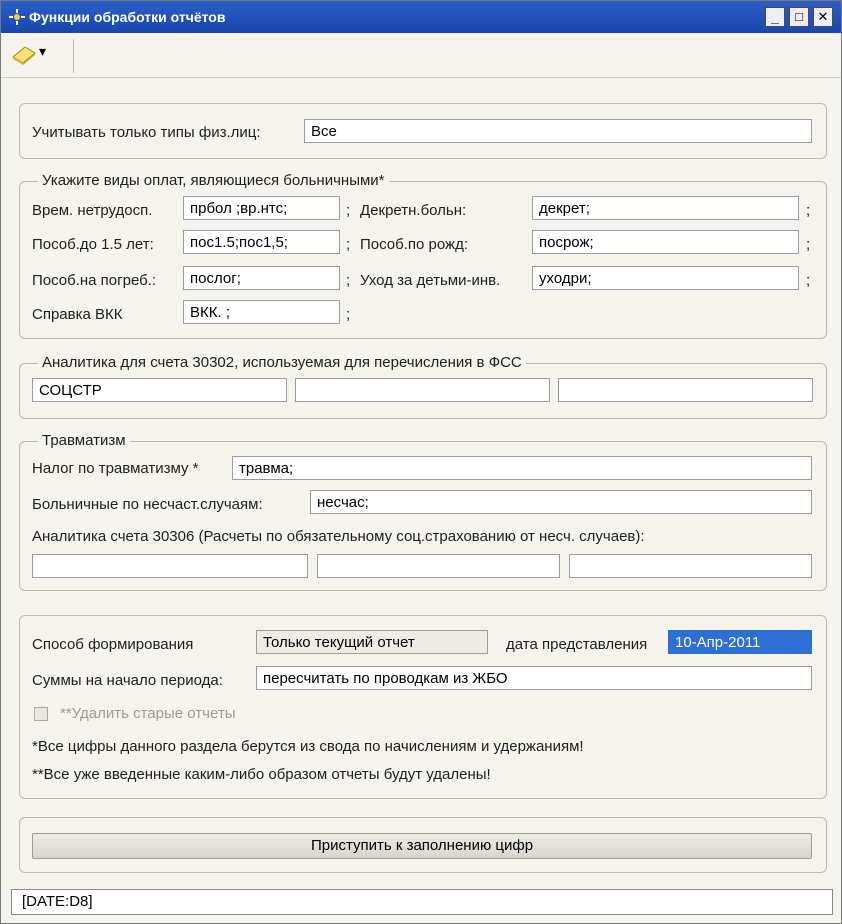  Describe the element at coordinates (148, 713) in the screenshot. I see `delete-old-reports-label: **Удалить старые отчеты` at that location.